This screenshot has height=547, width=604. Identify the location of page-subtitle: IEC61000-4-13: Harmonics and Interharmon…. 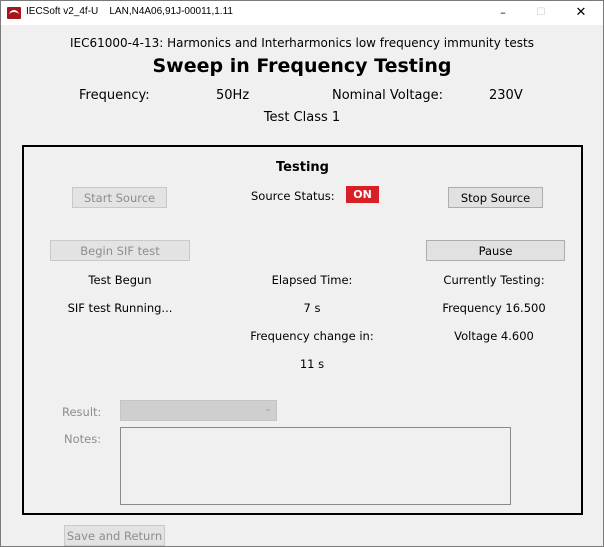
(302, 43).